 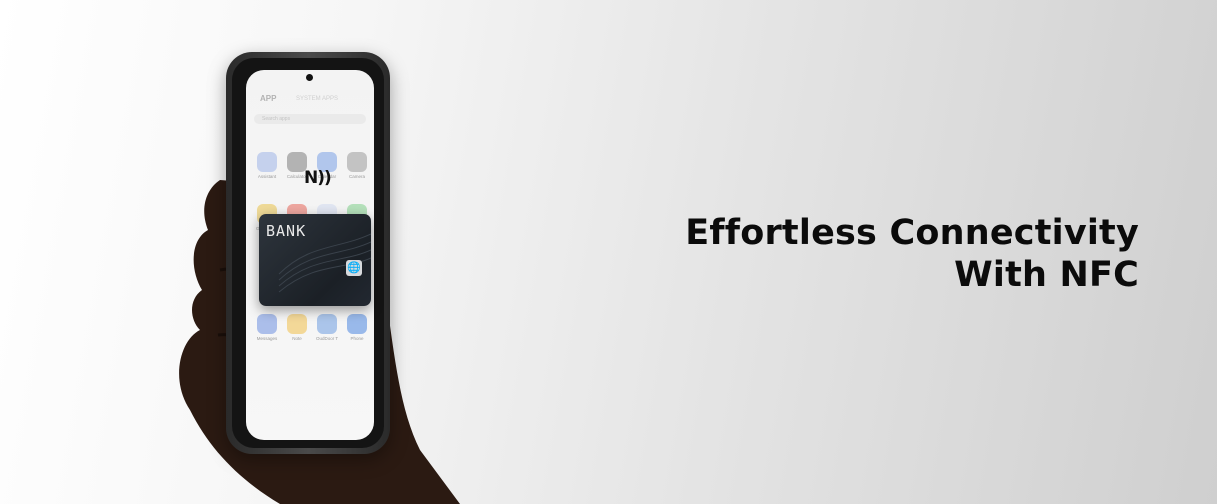 I want to click on note-icon, so click(x=297, y=324).